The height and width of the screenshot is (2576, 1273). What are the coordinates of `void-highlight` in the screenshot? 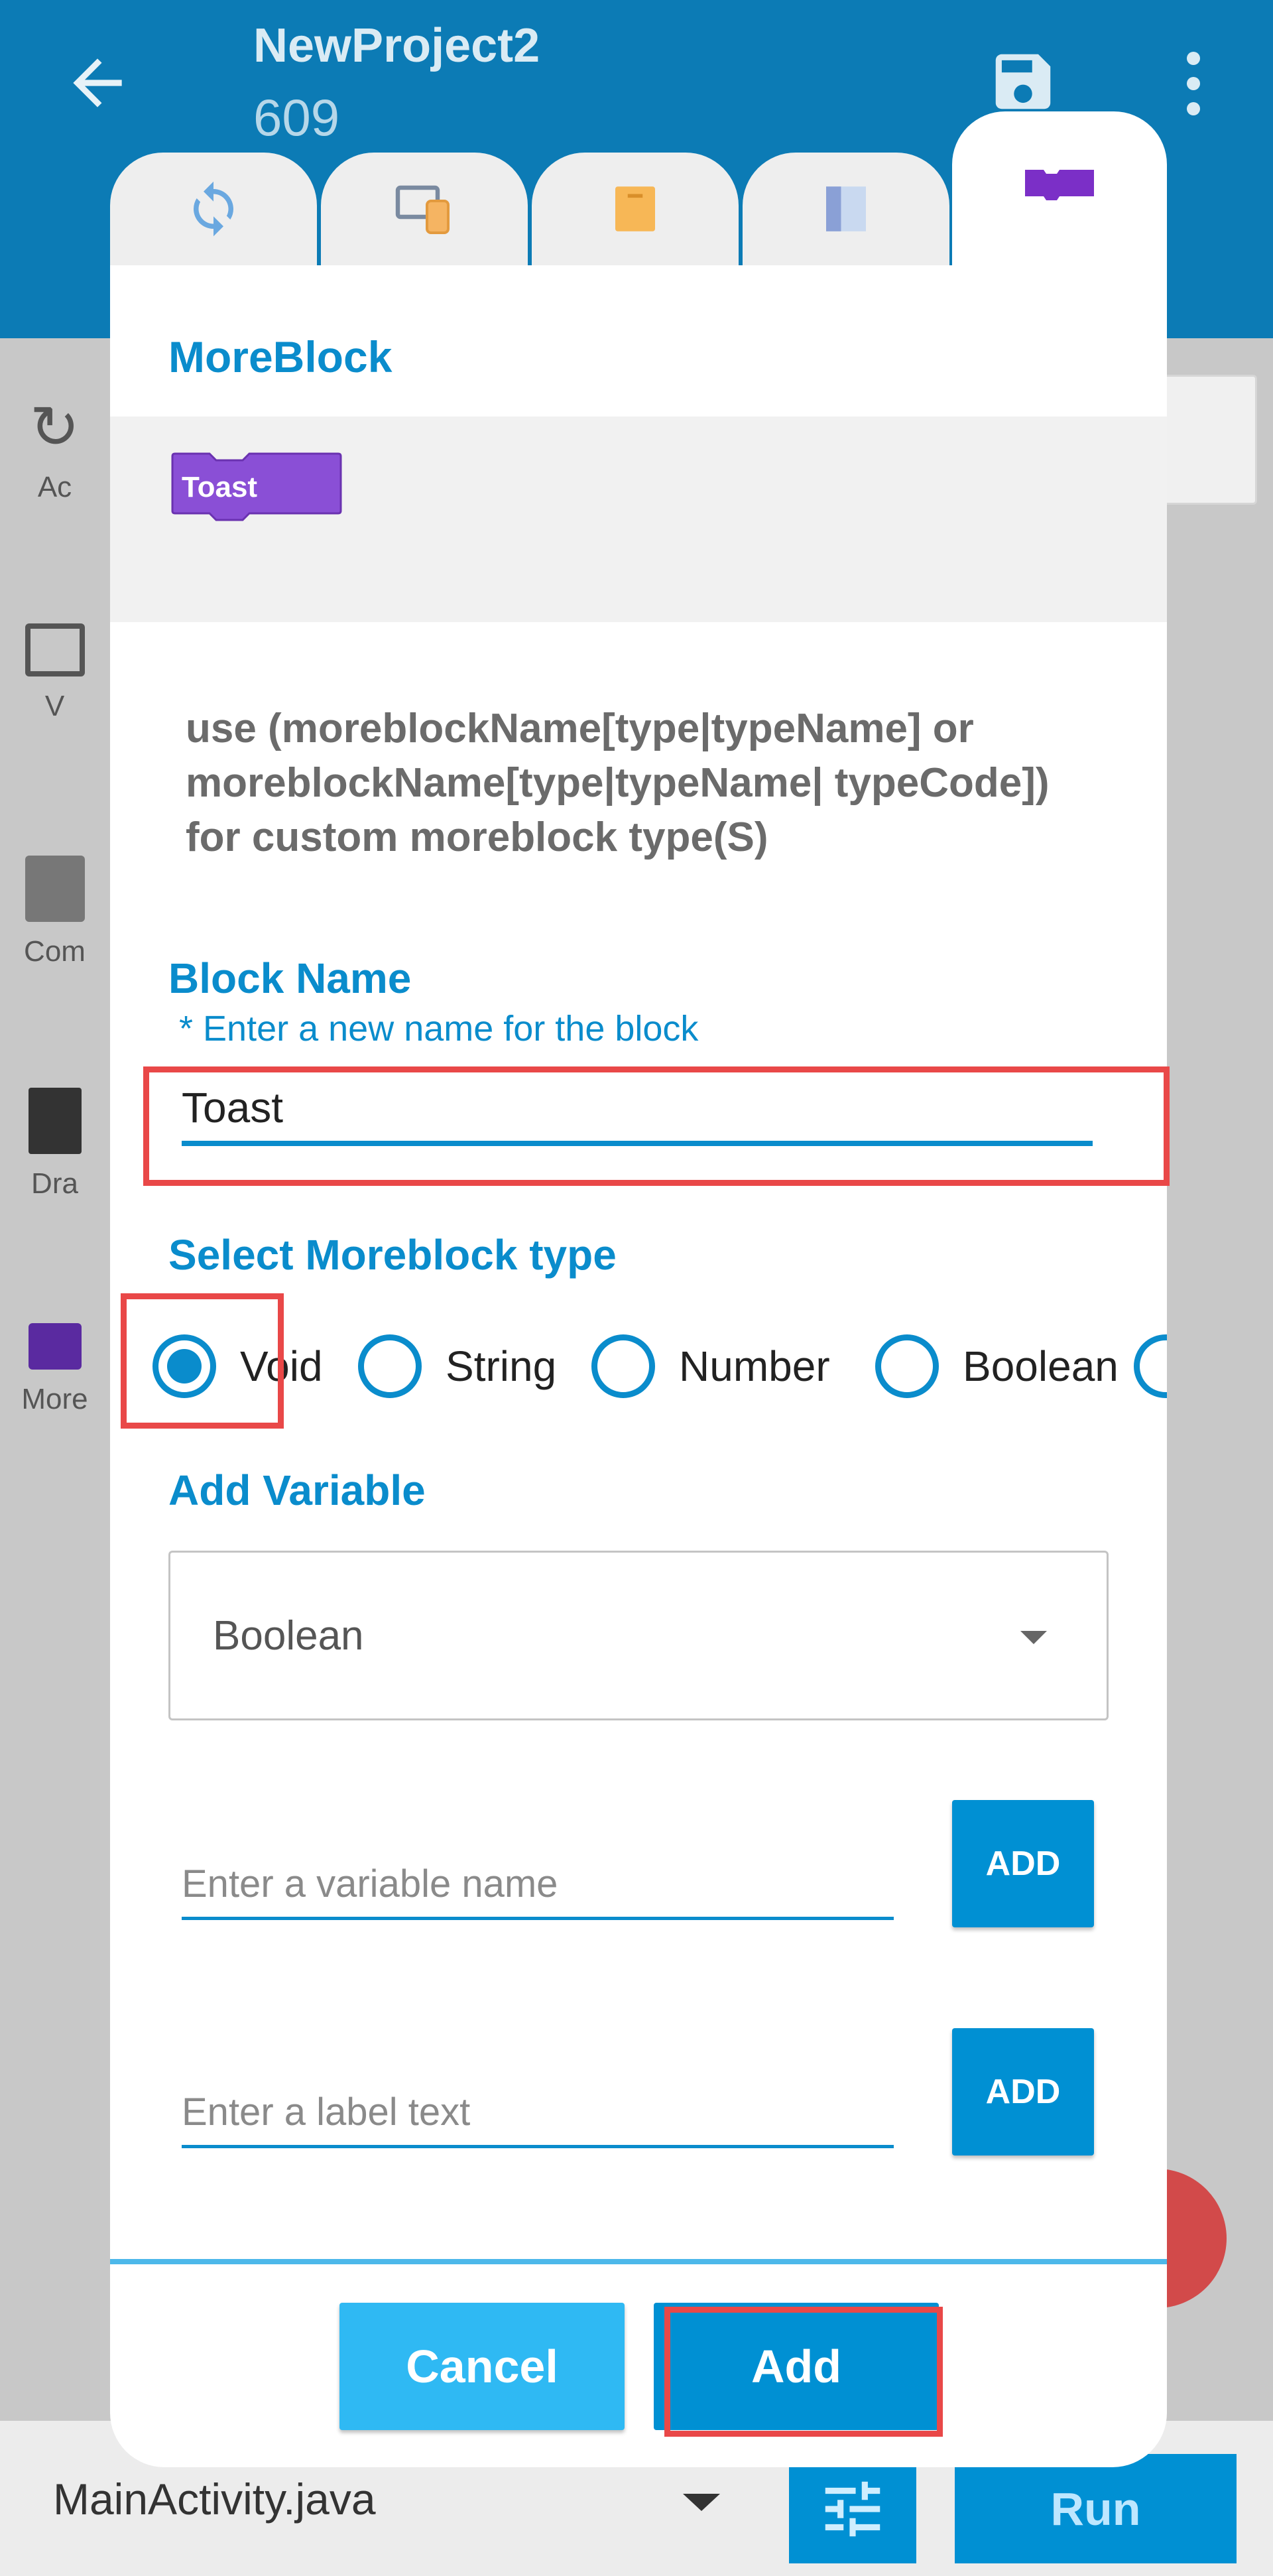 It's located at (202, 1361).